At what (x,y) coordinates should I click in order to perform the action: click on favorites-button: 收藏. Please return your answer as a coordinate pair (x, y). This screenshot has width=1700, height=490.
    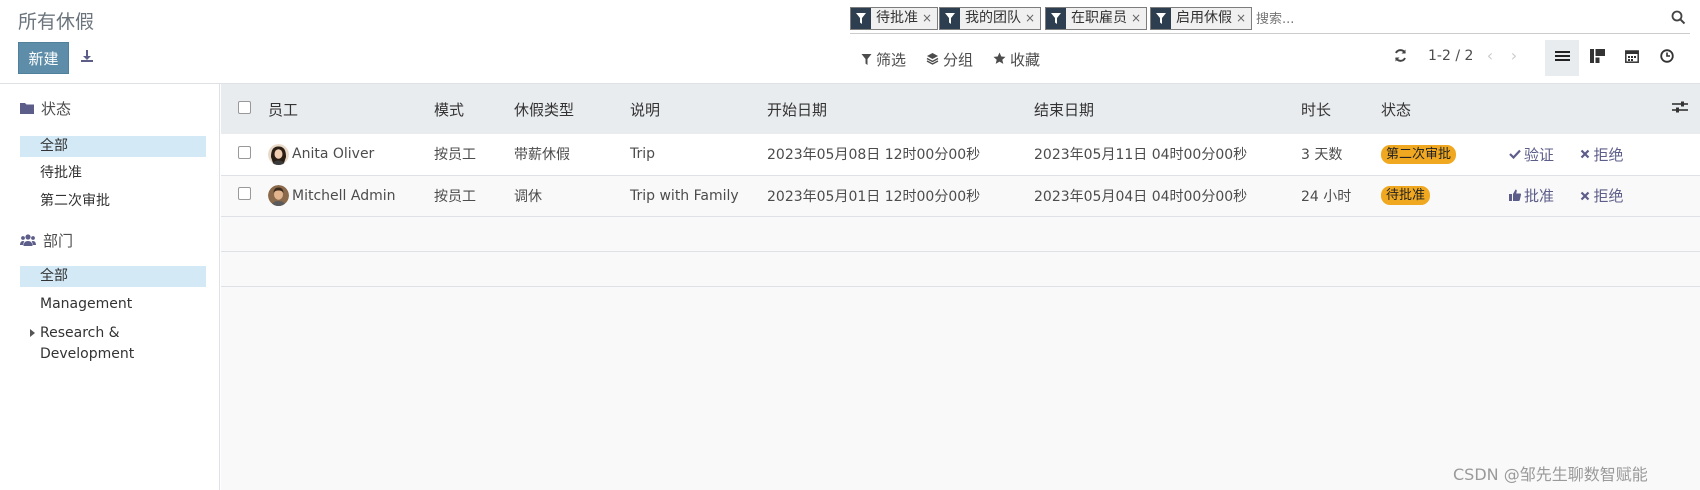
    Looking at the image, I should click on (1016, 59).